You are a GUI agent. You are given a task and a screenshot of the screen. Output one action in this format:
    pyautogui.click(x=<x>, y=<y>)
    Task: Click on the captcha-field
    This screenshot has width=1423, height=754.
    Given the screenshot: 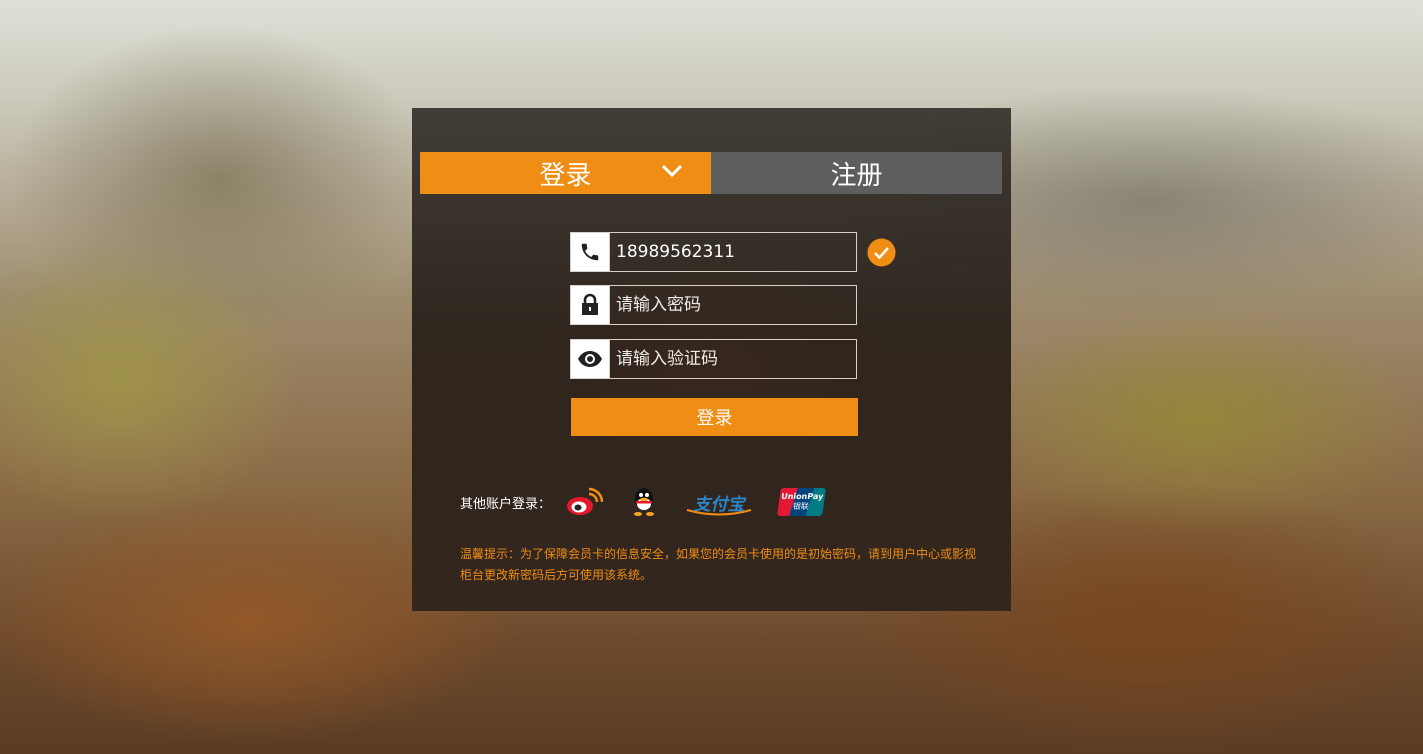 What is the action you would take?
    pyautogui.click(x=713, y=359)
    